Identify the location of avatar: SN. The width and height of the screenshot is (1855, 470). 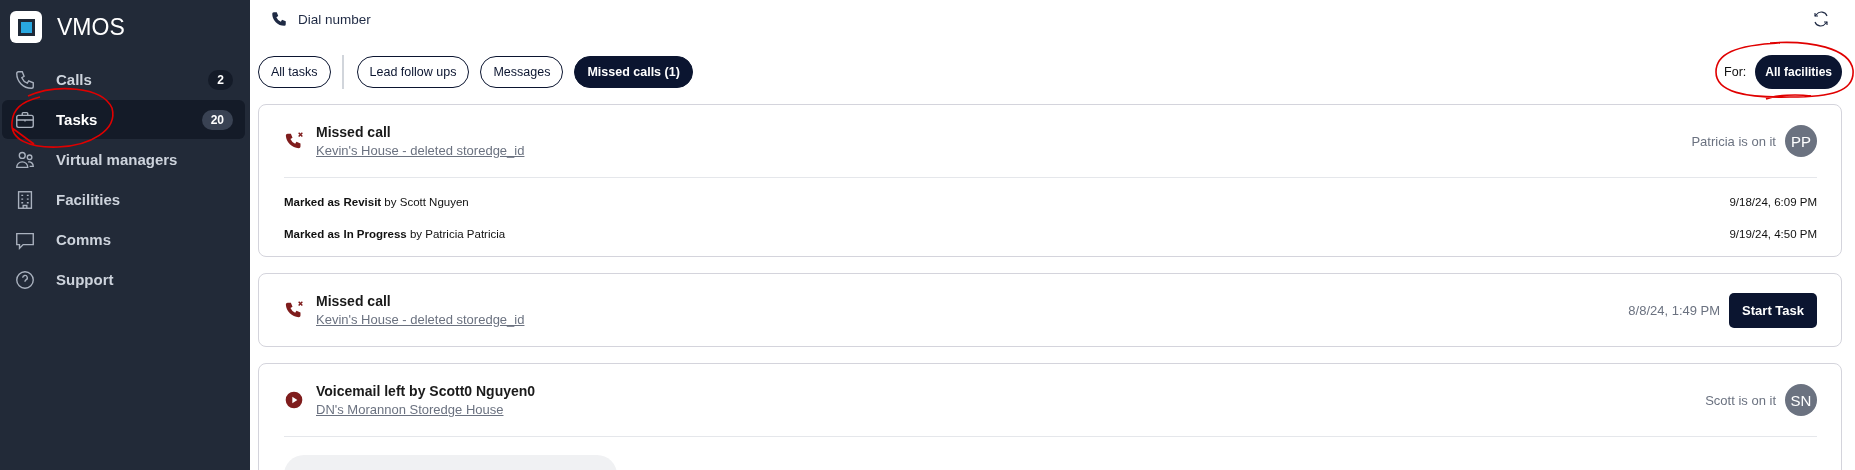
(1801, 400).